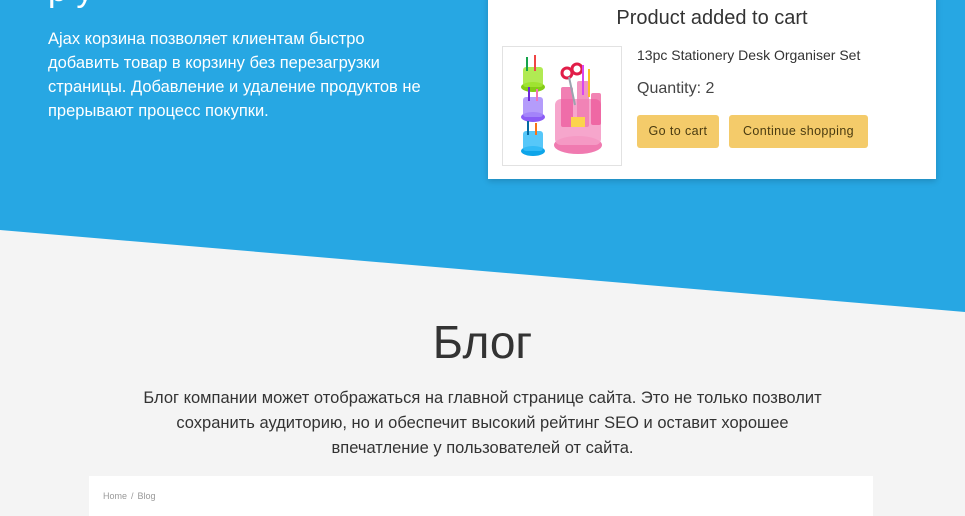 The height and width of the screenshot is (516, 965). Describe the element at coordinates (678, 131) in the screenshot. I see `go-to-cart-button: Go to cart` at that location.